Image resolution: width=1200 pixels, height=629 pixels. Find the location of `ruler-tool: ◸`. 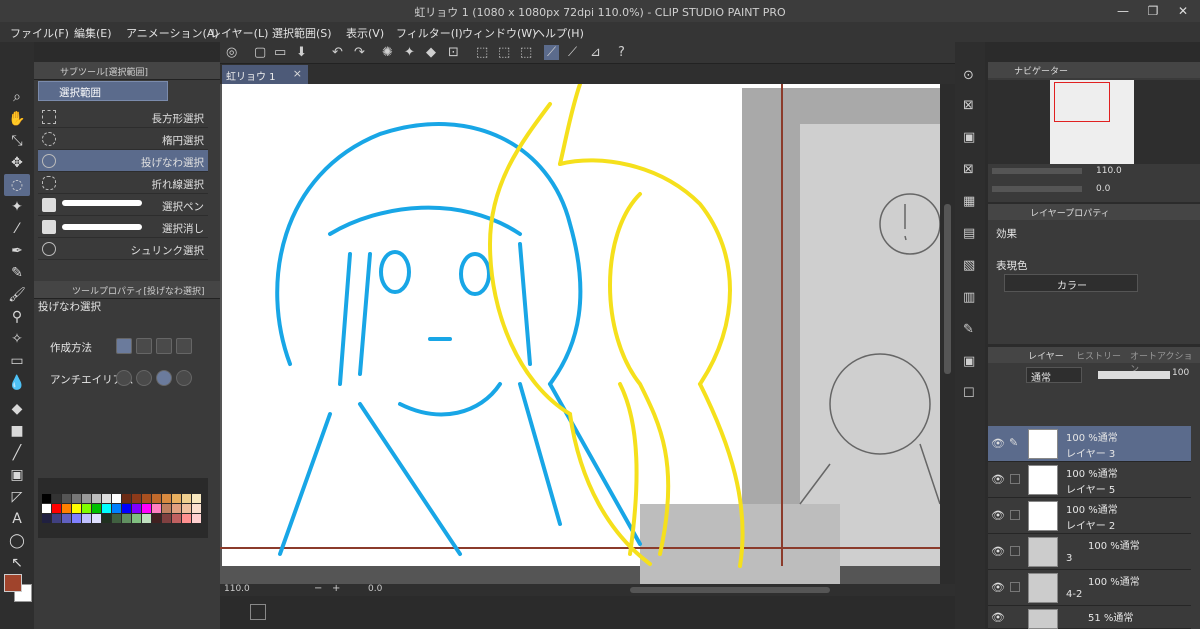

ruler-tool: ◸ is located at coordinates (17, 497).